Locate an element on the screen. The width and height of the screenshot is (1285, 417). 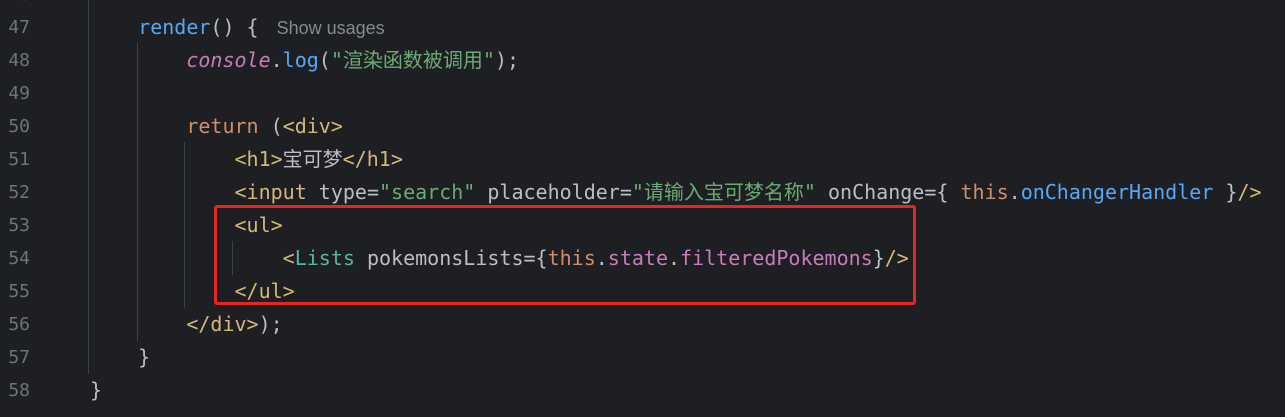
code-line: 49 is located at coordinates (642, 93).